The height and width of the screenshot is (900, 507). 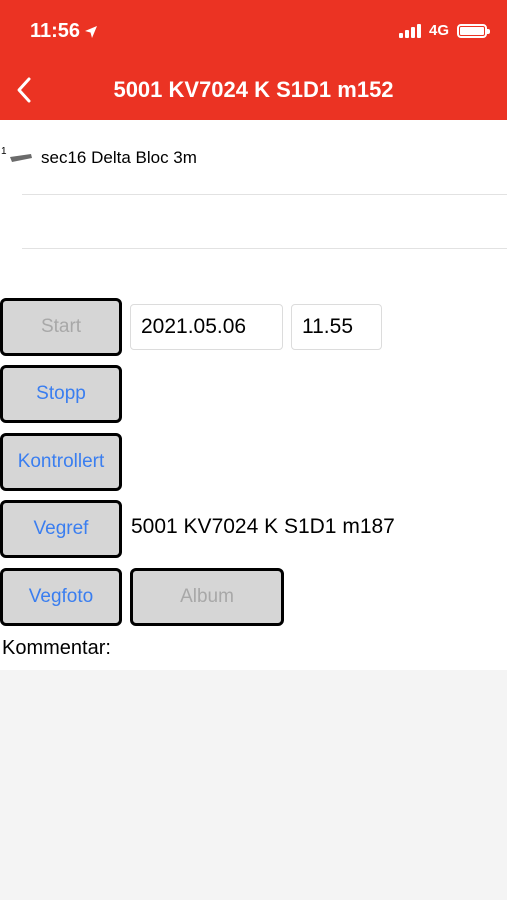 I want to click on location-arrow-icon, so click(x=91, y=31).